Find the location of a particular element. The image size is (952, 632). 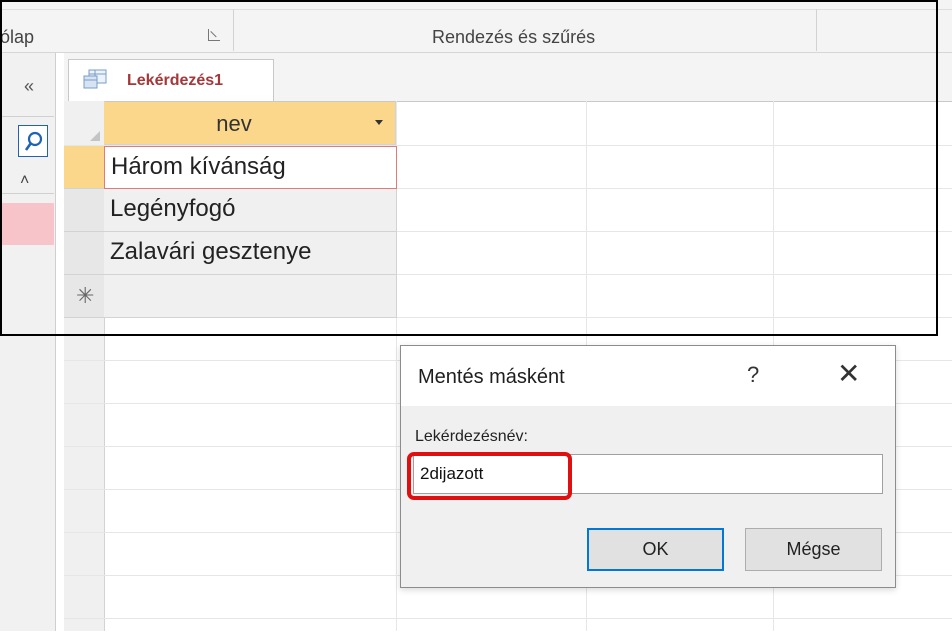

ribbon-group-clipboard-label: ólap is located at coordinates (17, 37).